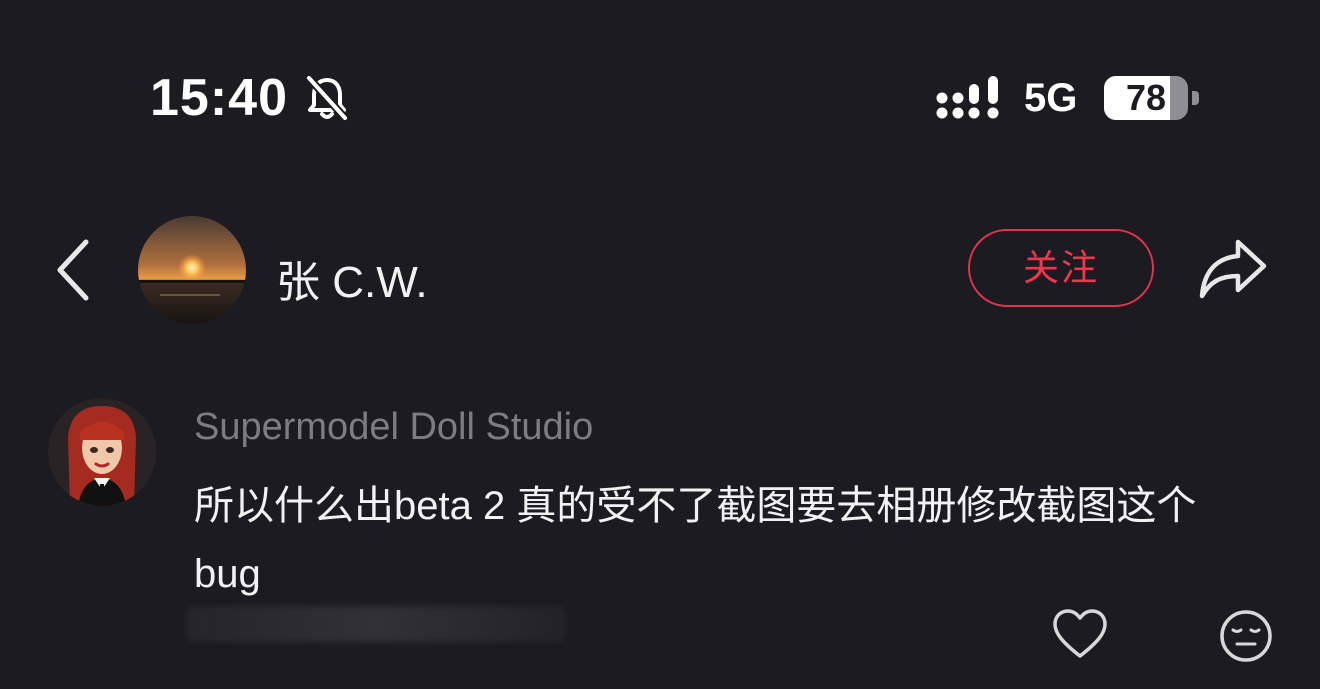 The image size is (1320, 689). I want to click on battery-percent: 78, so click(1146, 97).